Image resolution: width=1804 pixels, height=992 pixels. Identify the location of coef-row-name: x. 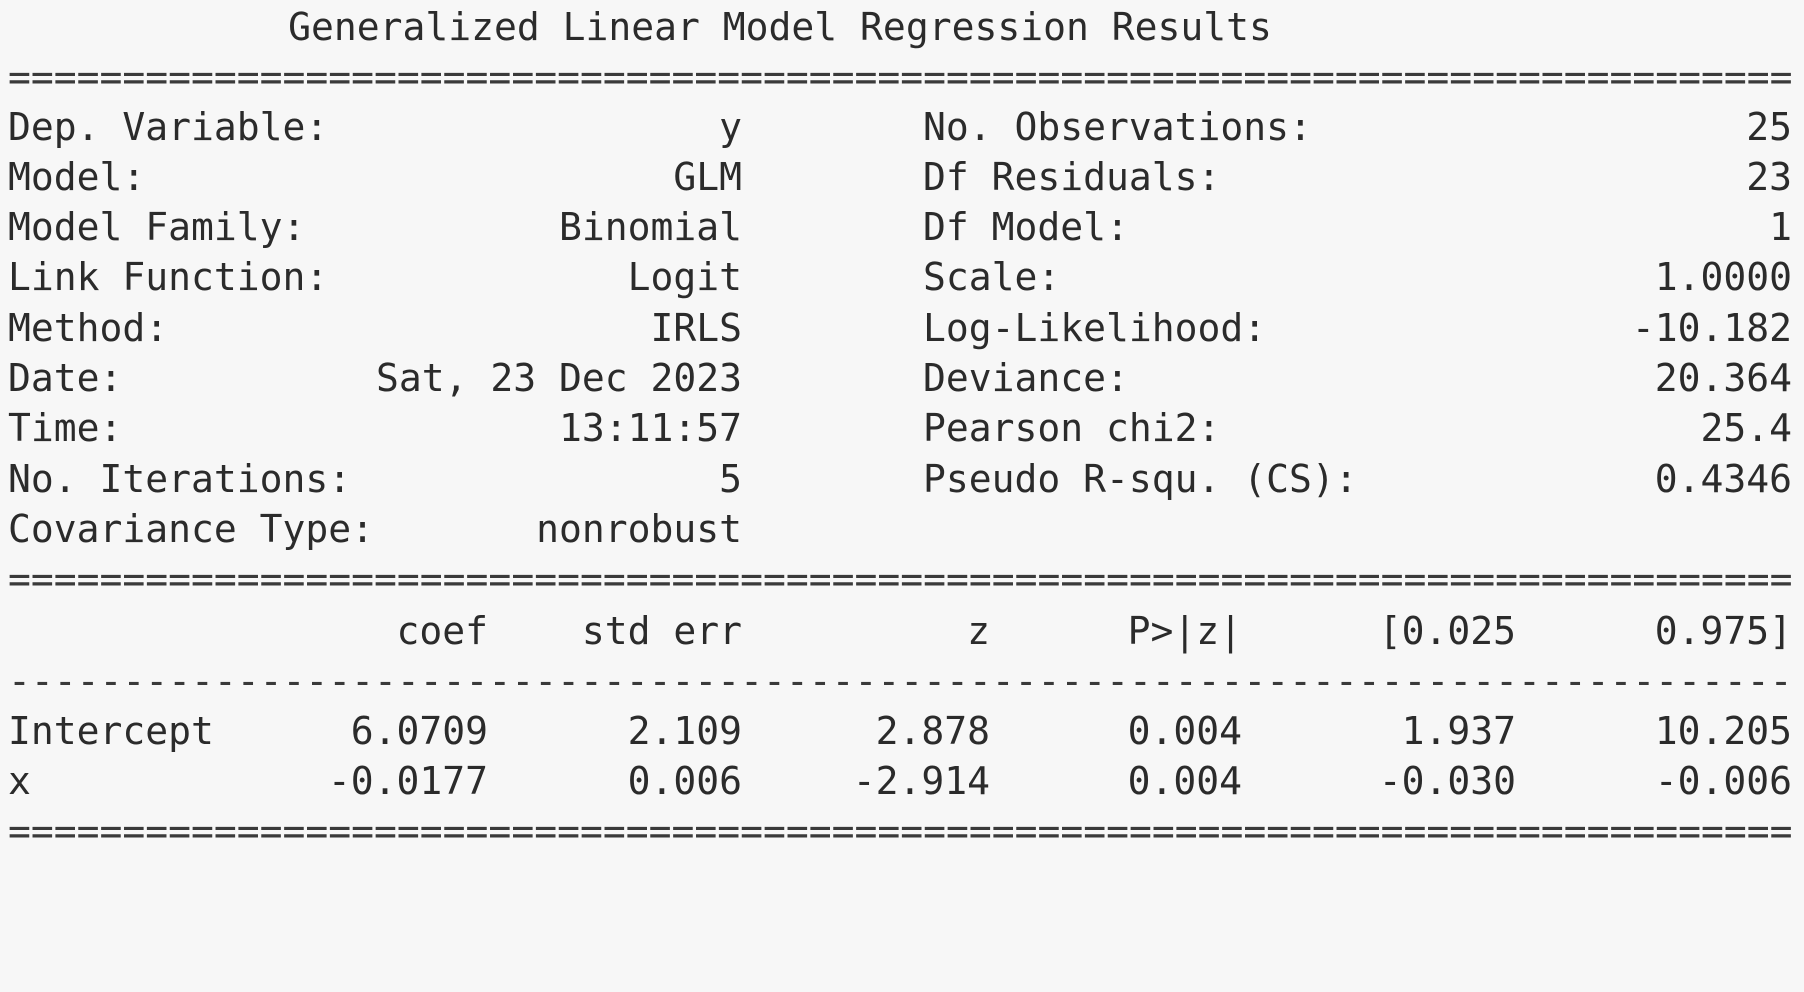
(19, 781).